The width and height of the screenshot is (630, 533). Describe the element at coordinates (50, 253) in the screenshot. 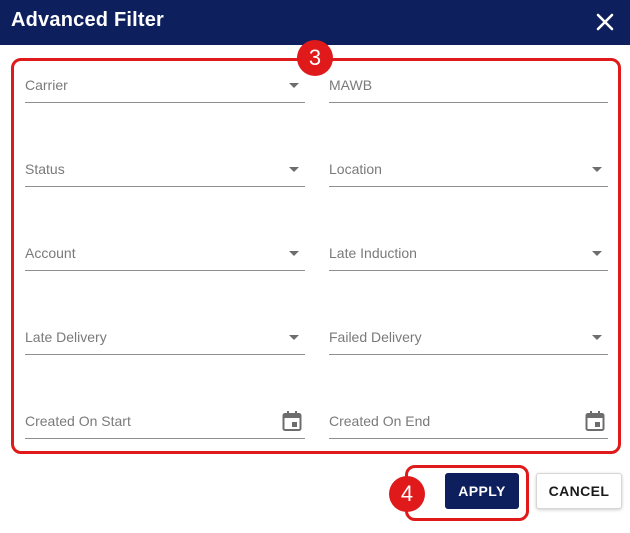

I see `account-label: Account` at that location.